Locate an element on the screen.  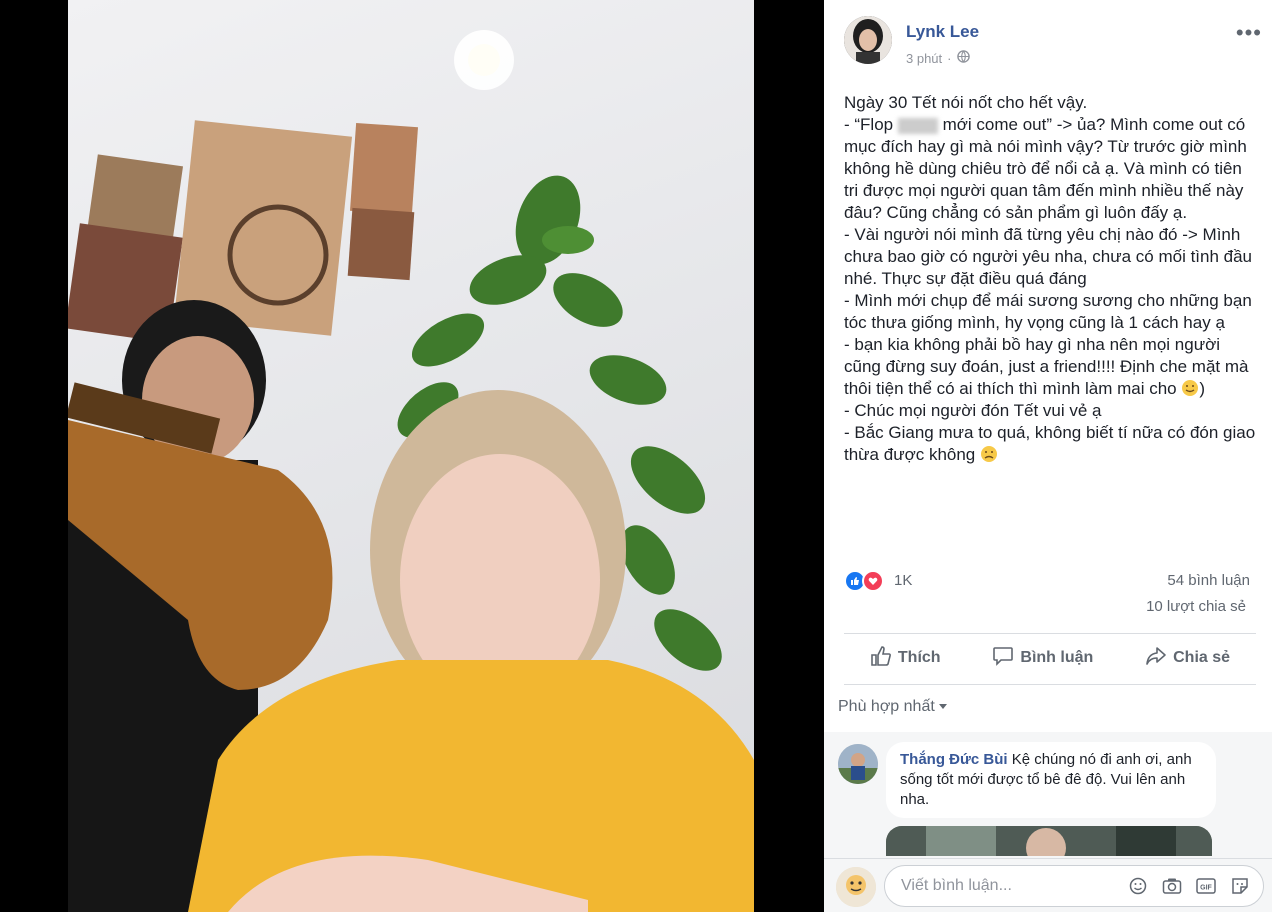
comment-bubble-icon is located at coordinates (1003, 658).